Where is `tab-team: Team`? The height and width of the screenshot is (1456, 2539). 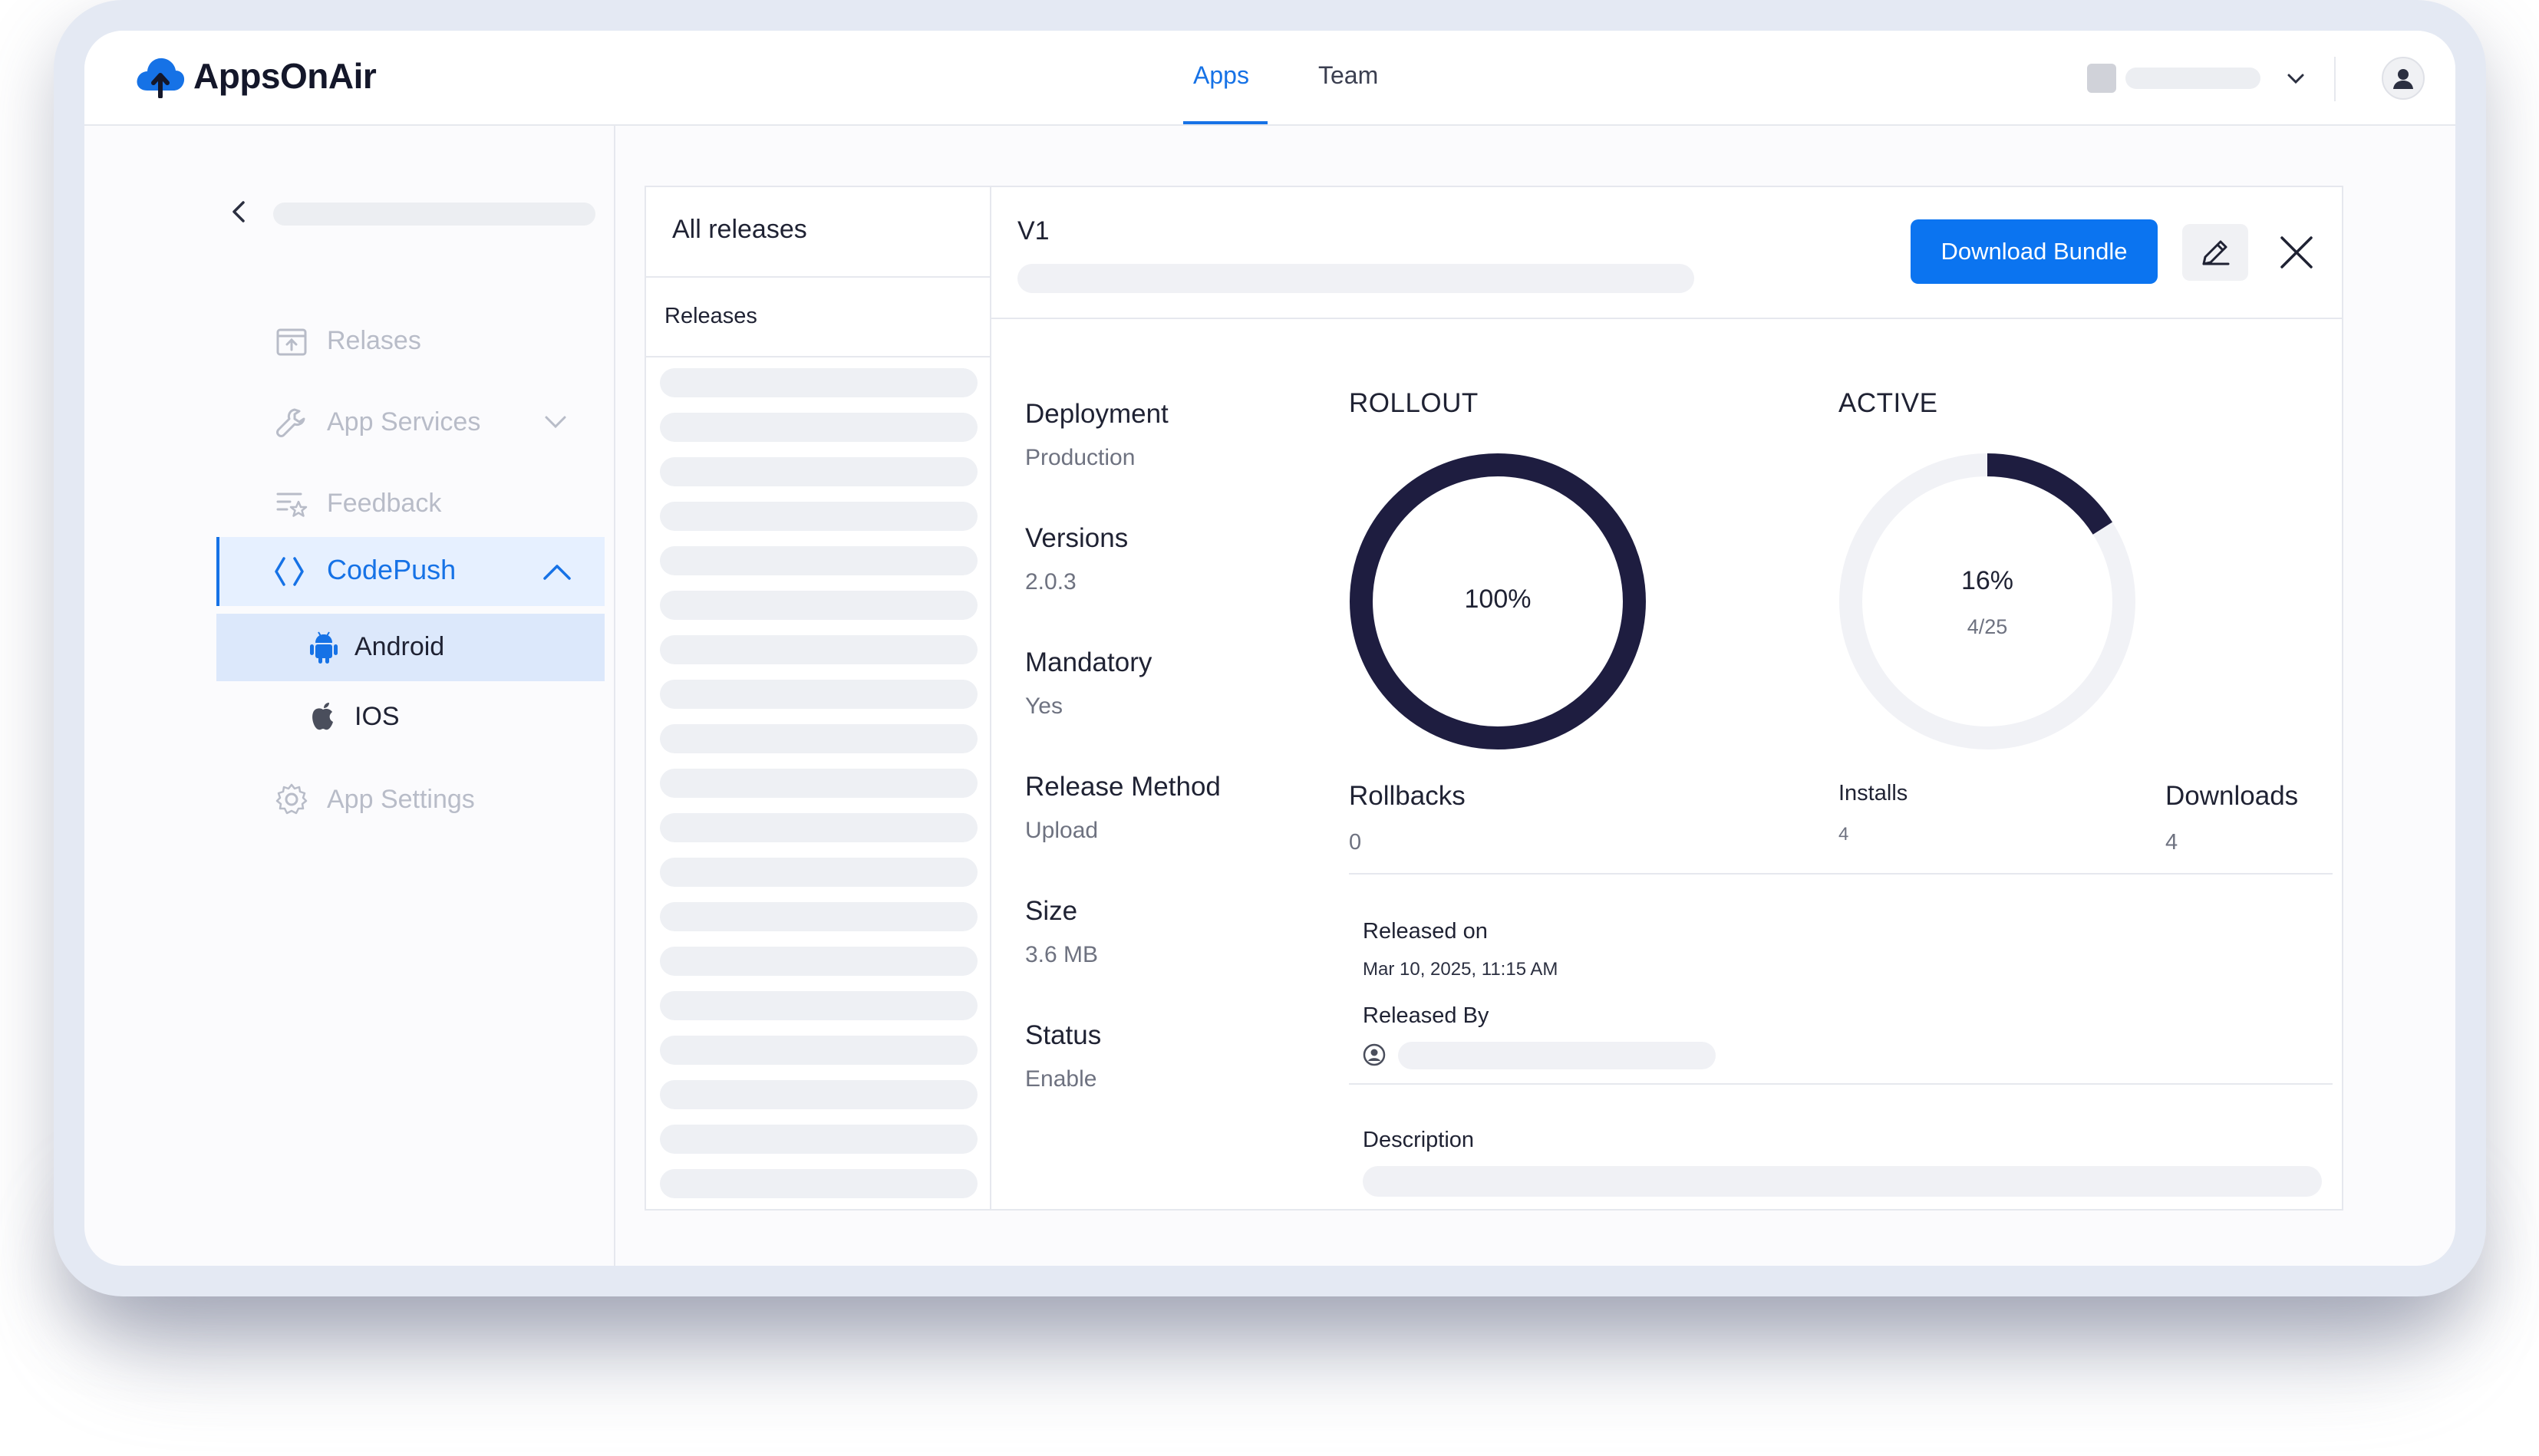 tab-team: Team is located at coordinates (1348, 75).